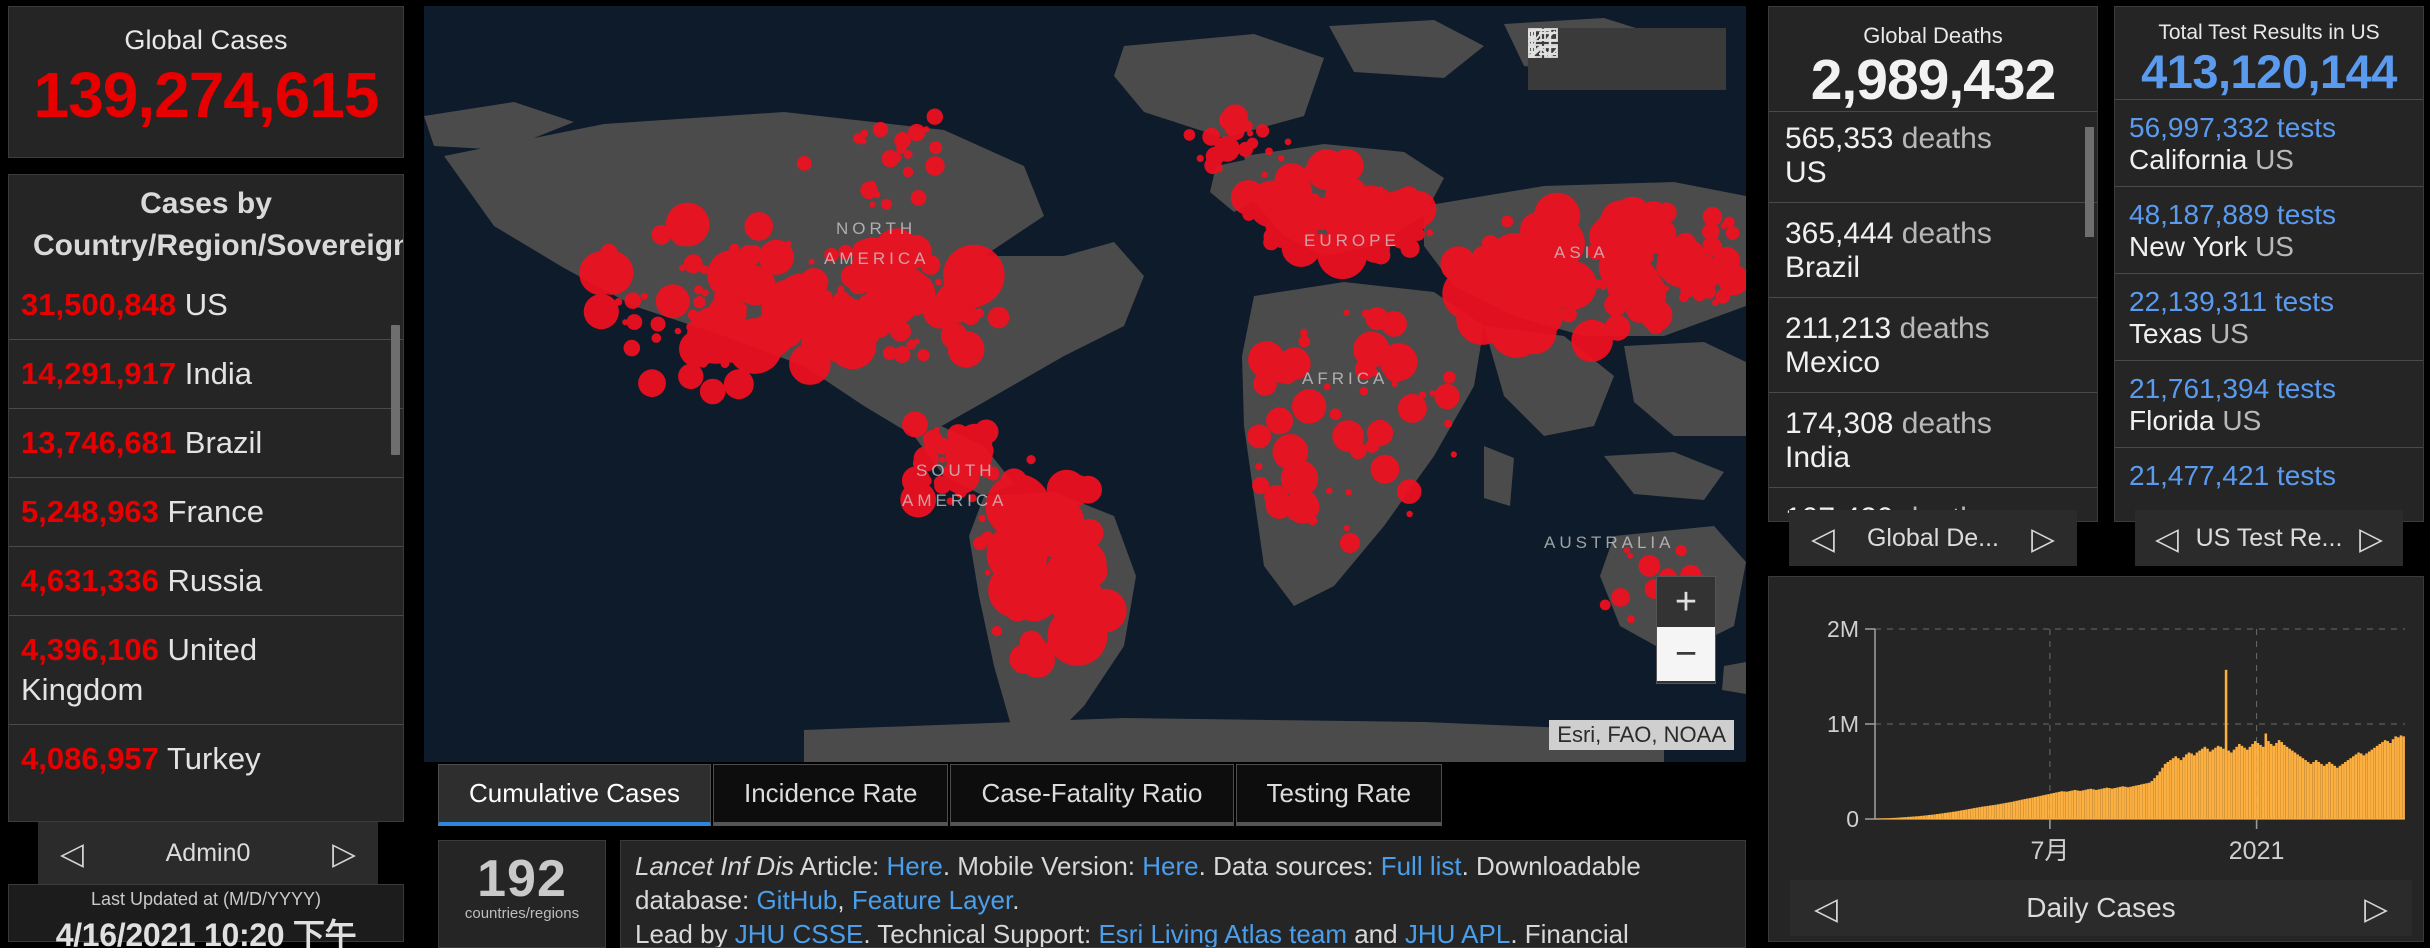 This screenshot has height=948, width=2430. What do you see at coordinates (2269, 32) in the screenshot?
I see `test-results-label: Total Test Results in US` at bounding box center [2269, 32].